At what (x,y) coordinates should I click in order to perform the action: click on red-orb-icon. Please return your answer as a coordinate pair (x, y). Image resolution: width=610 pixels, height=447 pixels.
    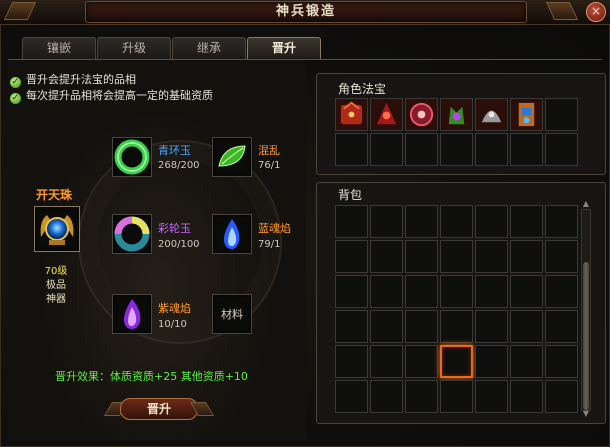
    Looking at the image, I should click on (421, 114).